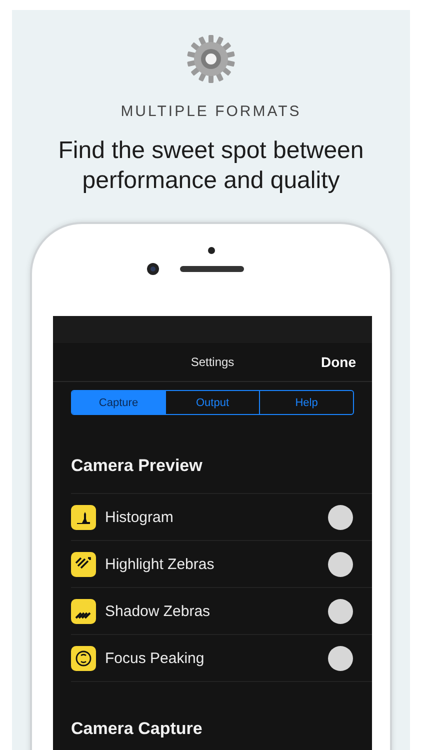 This screenshot has height=750, width=422. What do you see at coordinates (137, 466) in the screenshot?
I see `section-title: Camera Preview` at bounding box center [137, 466].